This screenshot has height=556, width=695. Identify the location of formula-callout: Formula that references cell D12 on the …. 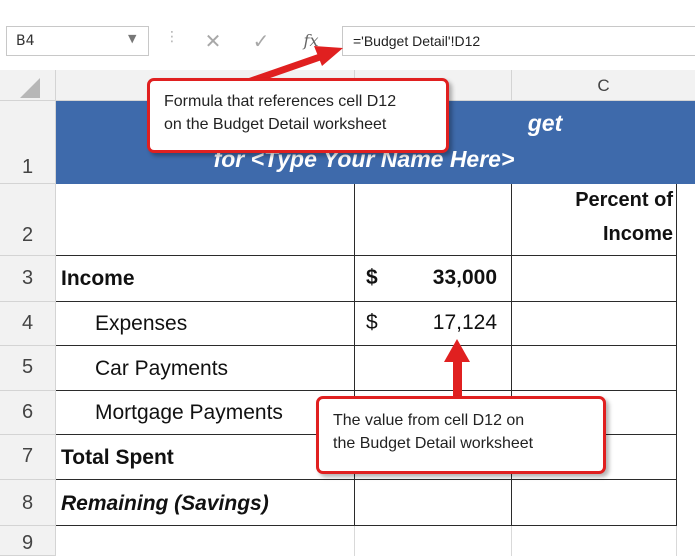
(298, 115).